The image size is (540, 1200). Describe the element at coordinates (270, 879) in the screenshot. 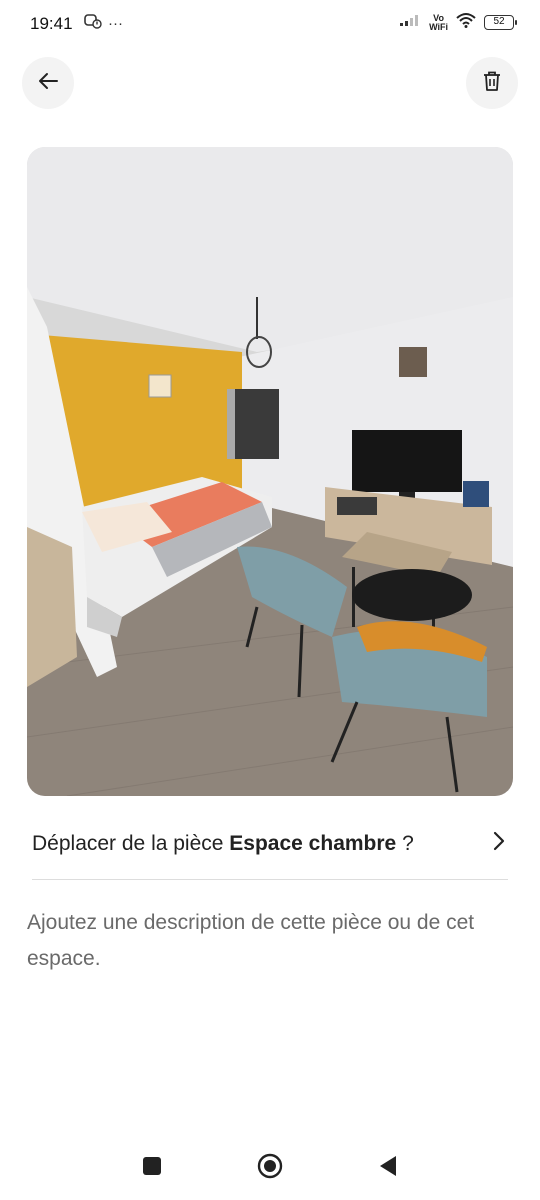

I see `divider` at that location.